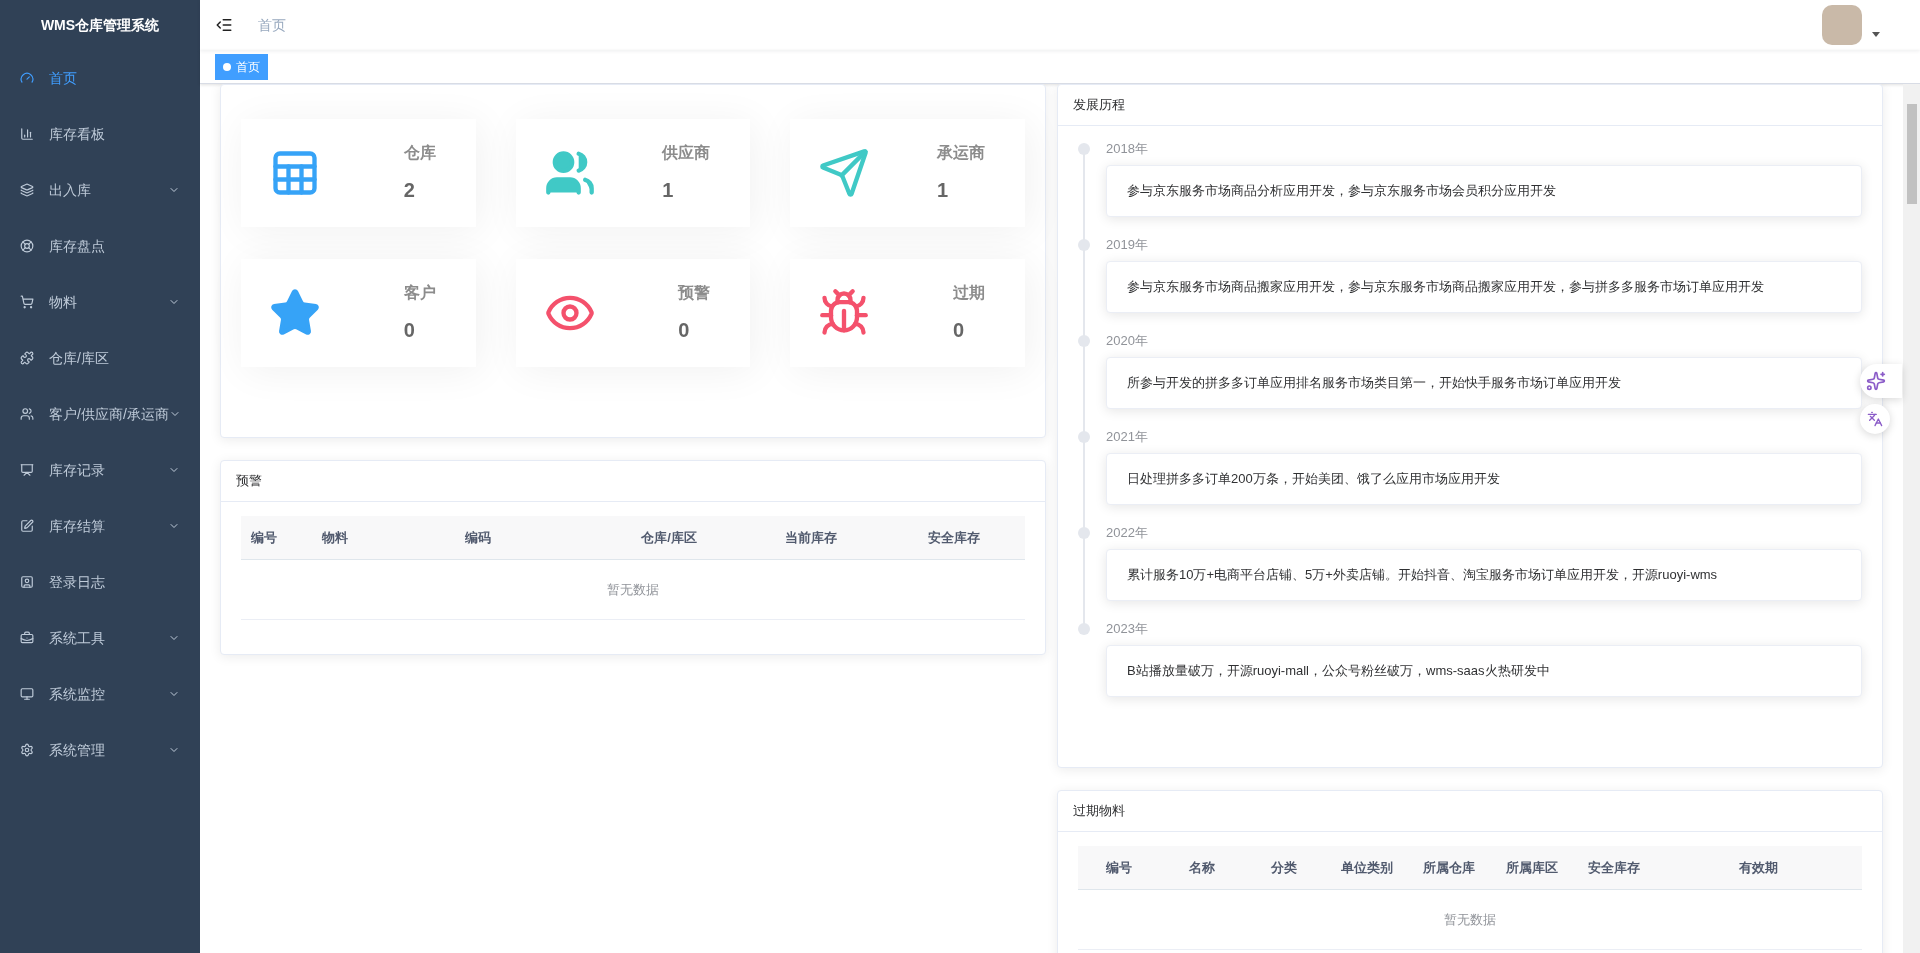  Describe the element at coordinates (27, 246) in the screenshot. I see `lifebuoy-icon` at that location.